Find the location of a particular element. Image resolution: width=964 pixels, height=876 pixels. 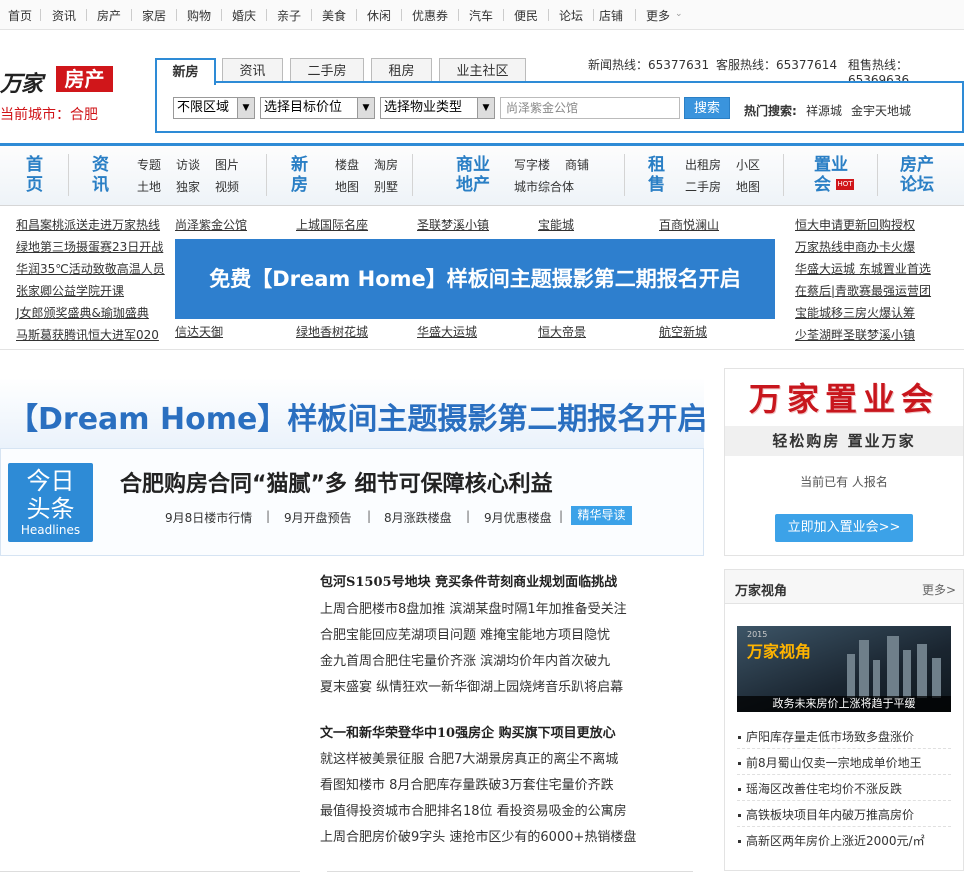

perspective-image: 2015 万家视角 政务未来房价上涨将趋于平缓 is located at coordinates (844, 669).